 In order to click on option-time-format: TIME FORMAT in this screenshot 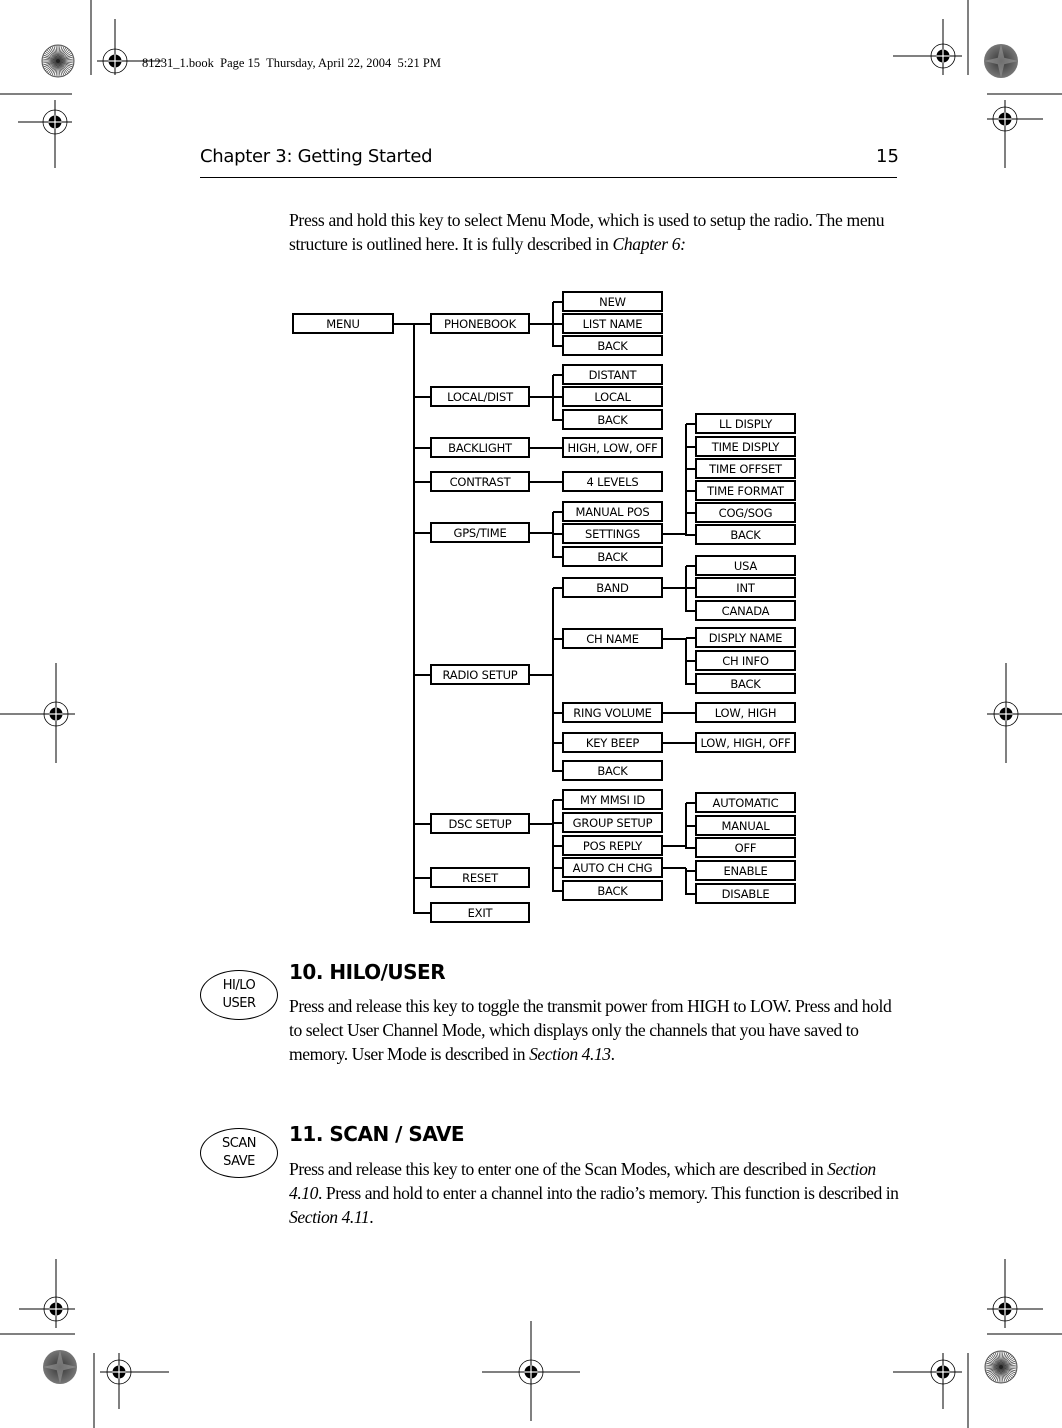, I will do `click(745, 490)`.